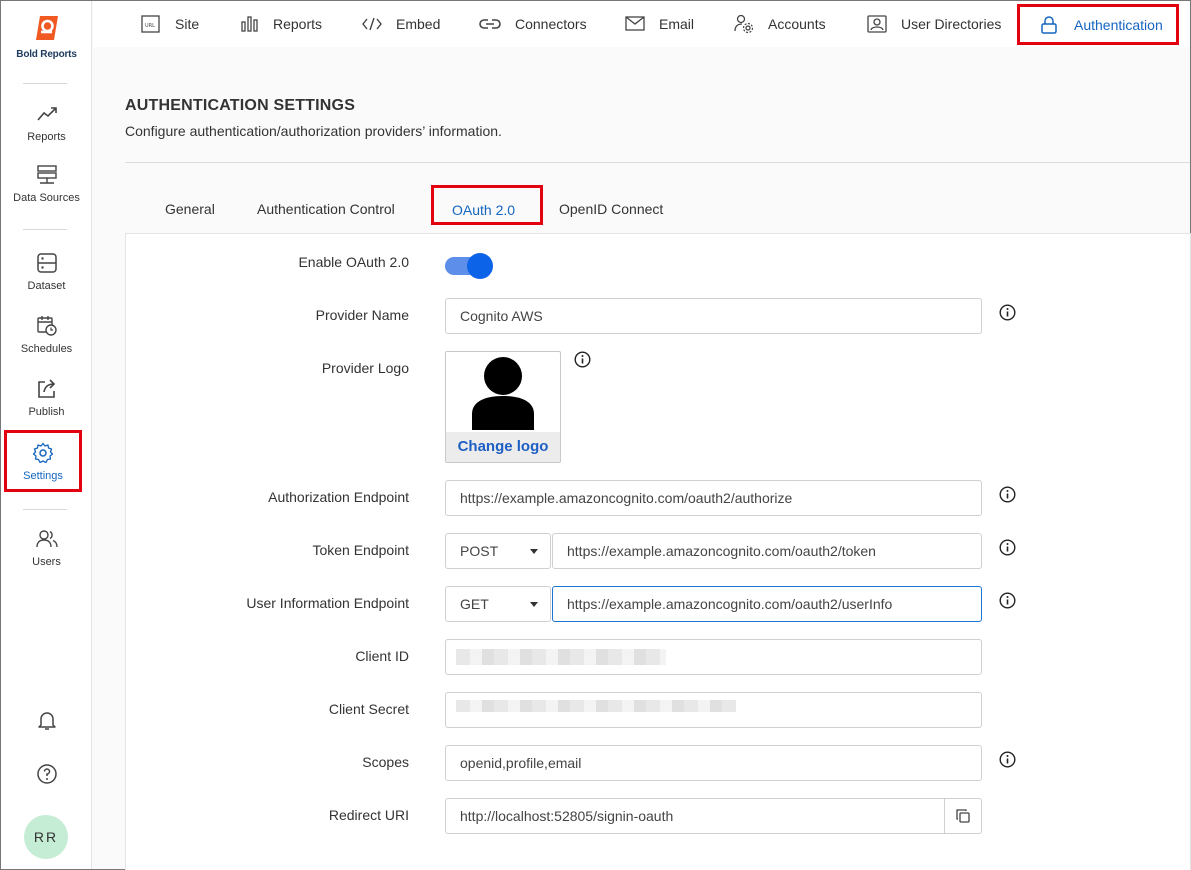  I want to click on tab-general: General, so click(190, 209).